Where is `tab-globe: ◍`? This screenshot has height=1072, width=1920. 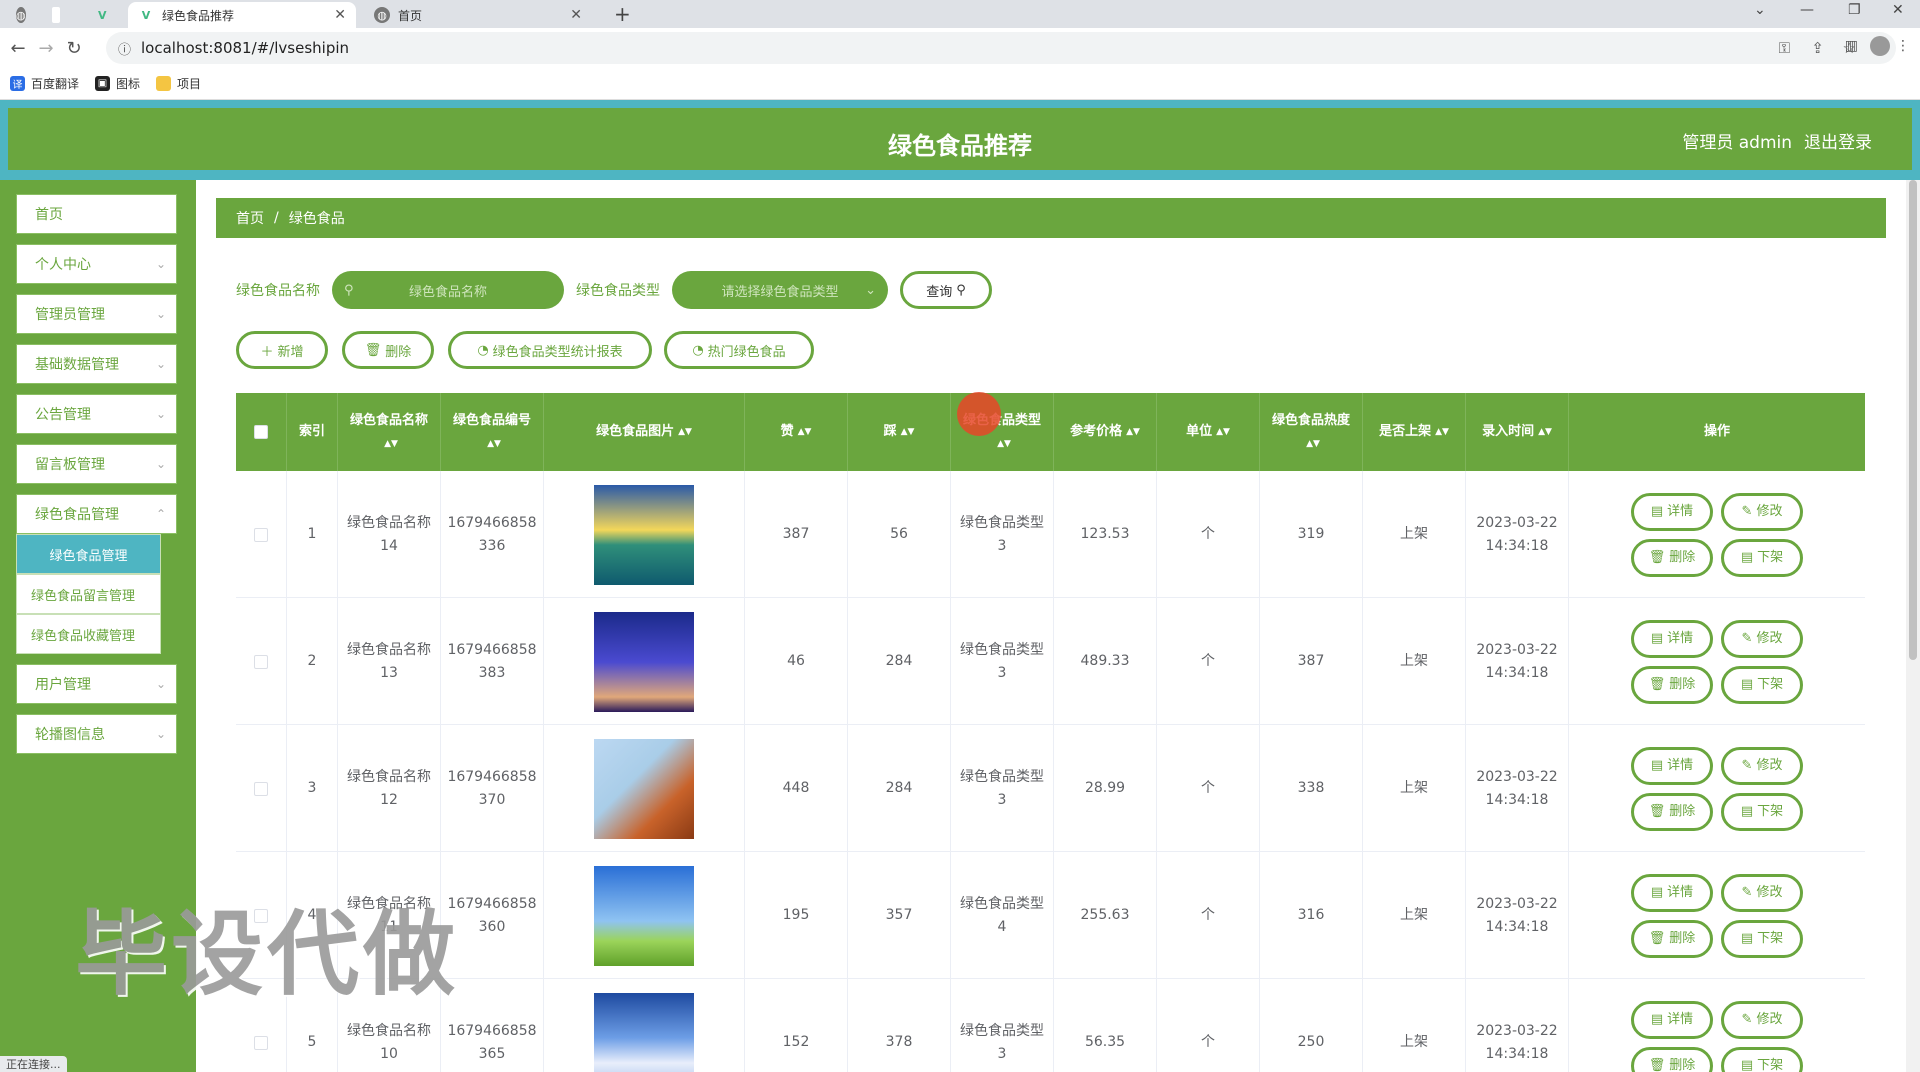 tab-globe: ◍ is located at coordinates (24, 15).